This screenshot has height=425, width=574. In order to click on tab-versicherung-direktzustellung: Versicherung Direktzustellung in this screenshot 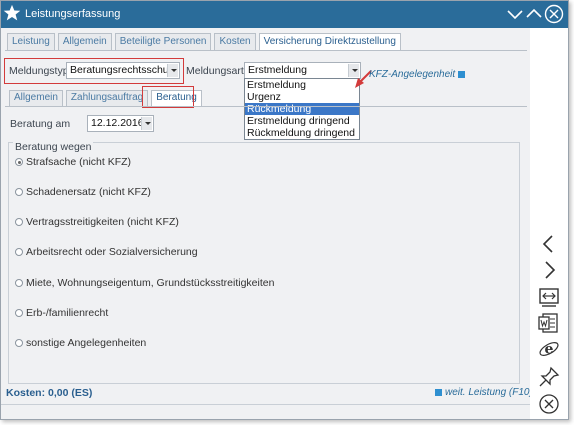, I will do `click(329, 41)`.